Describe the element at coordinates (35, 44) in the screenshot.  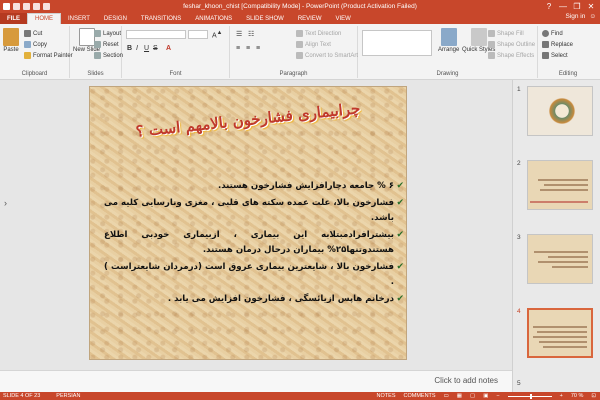
I see `copy-button: Copy` at that location.